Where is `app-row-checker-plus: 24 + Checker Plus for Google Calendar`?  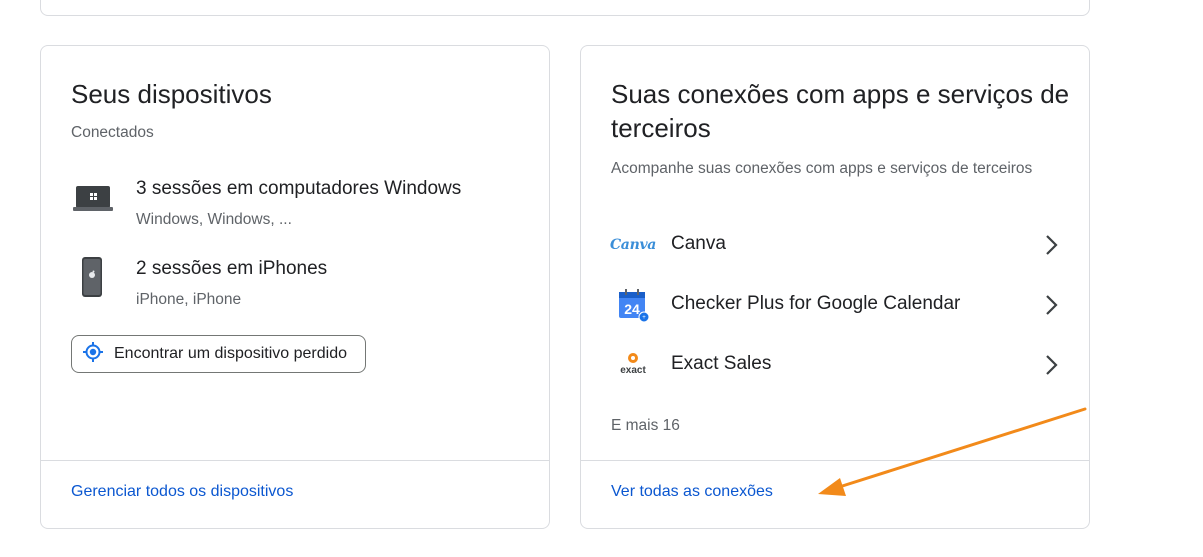 app-row-checker-plus: 24 + Checker Plus for Google Calendar is located at coordinates (836, 305).